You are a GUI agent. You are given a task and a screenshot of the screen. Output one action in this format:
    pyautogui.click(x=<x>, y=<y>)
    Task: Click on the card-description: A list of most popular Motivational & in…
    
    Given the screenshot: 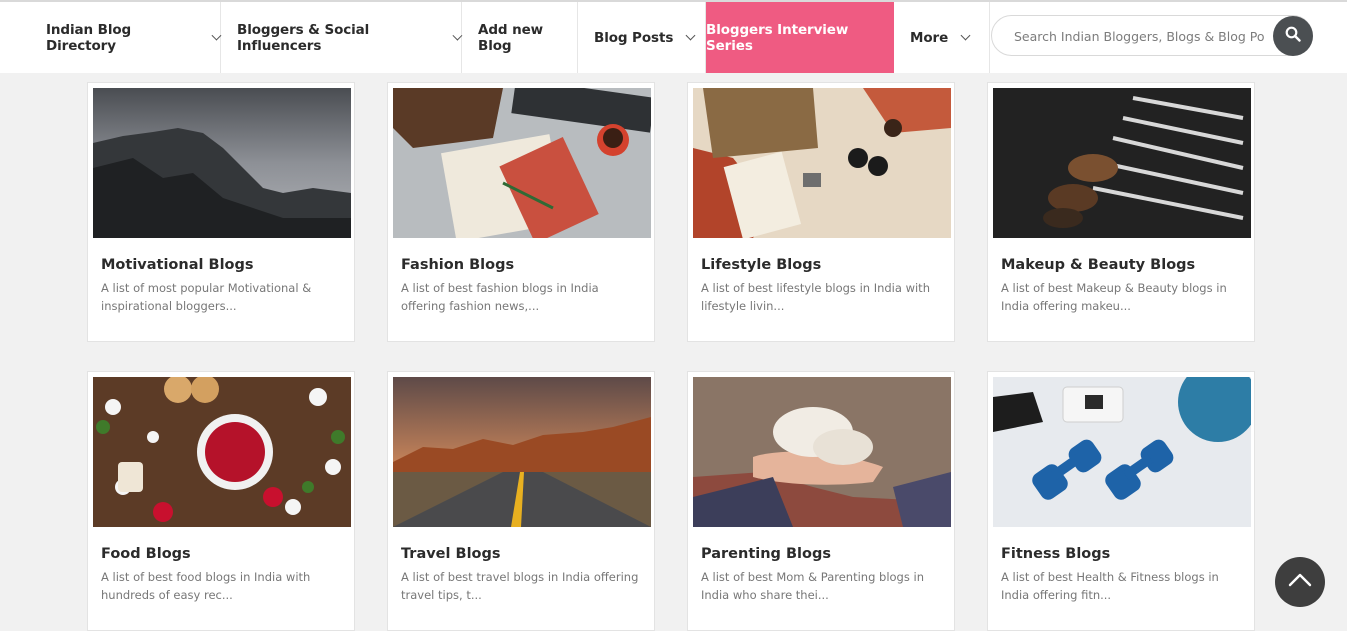 What is the action you would take?
    pyautogui.click(x=206, y=297)
    